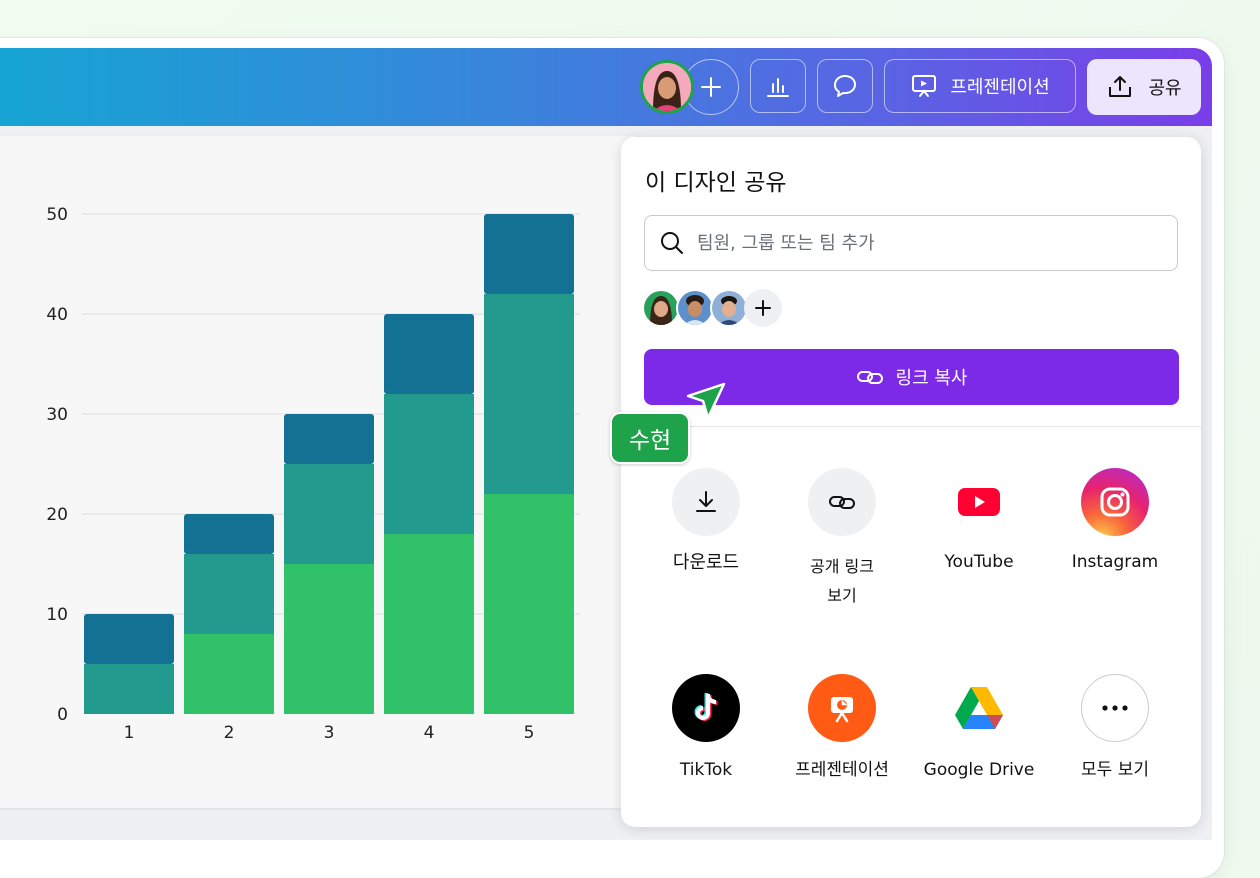 The width and height of the screenshot is (1260, 878). Describe the element at coordinates (672, 243) in the screenshot. I see `search-icon` at that location.